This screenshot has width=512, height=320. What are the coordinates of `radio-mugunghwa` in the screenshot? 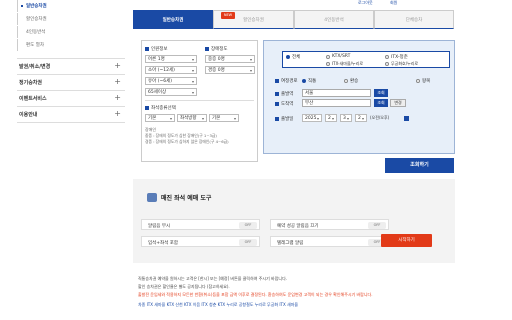 It's located at (387, 64).